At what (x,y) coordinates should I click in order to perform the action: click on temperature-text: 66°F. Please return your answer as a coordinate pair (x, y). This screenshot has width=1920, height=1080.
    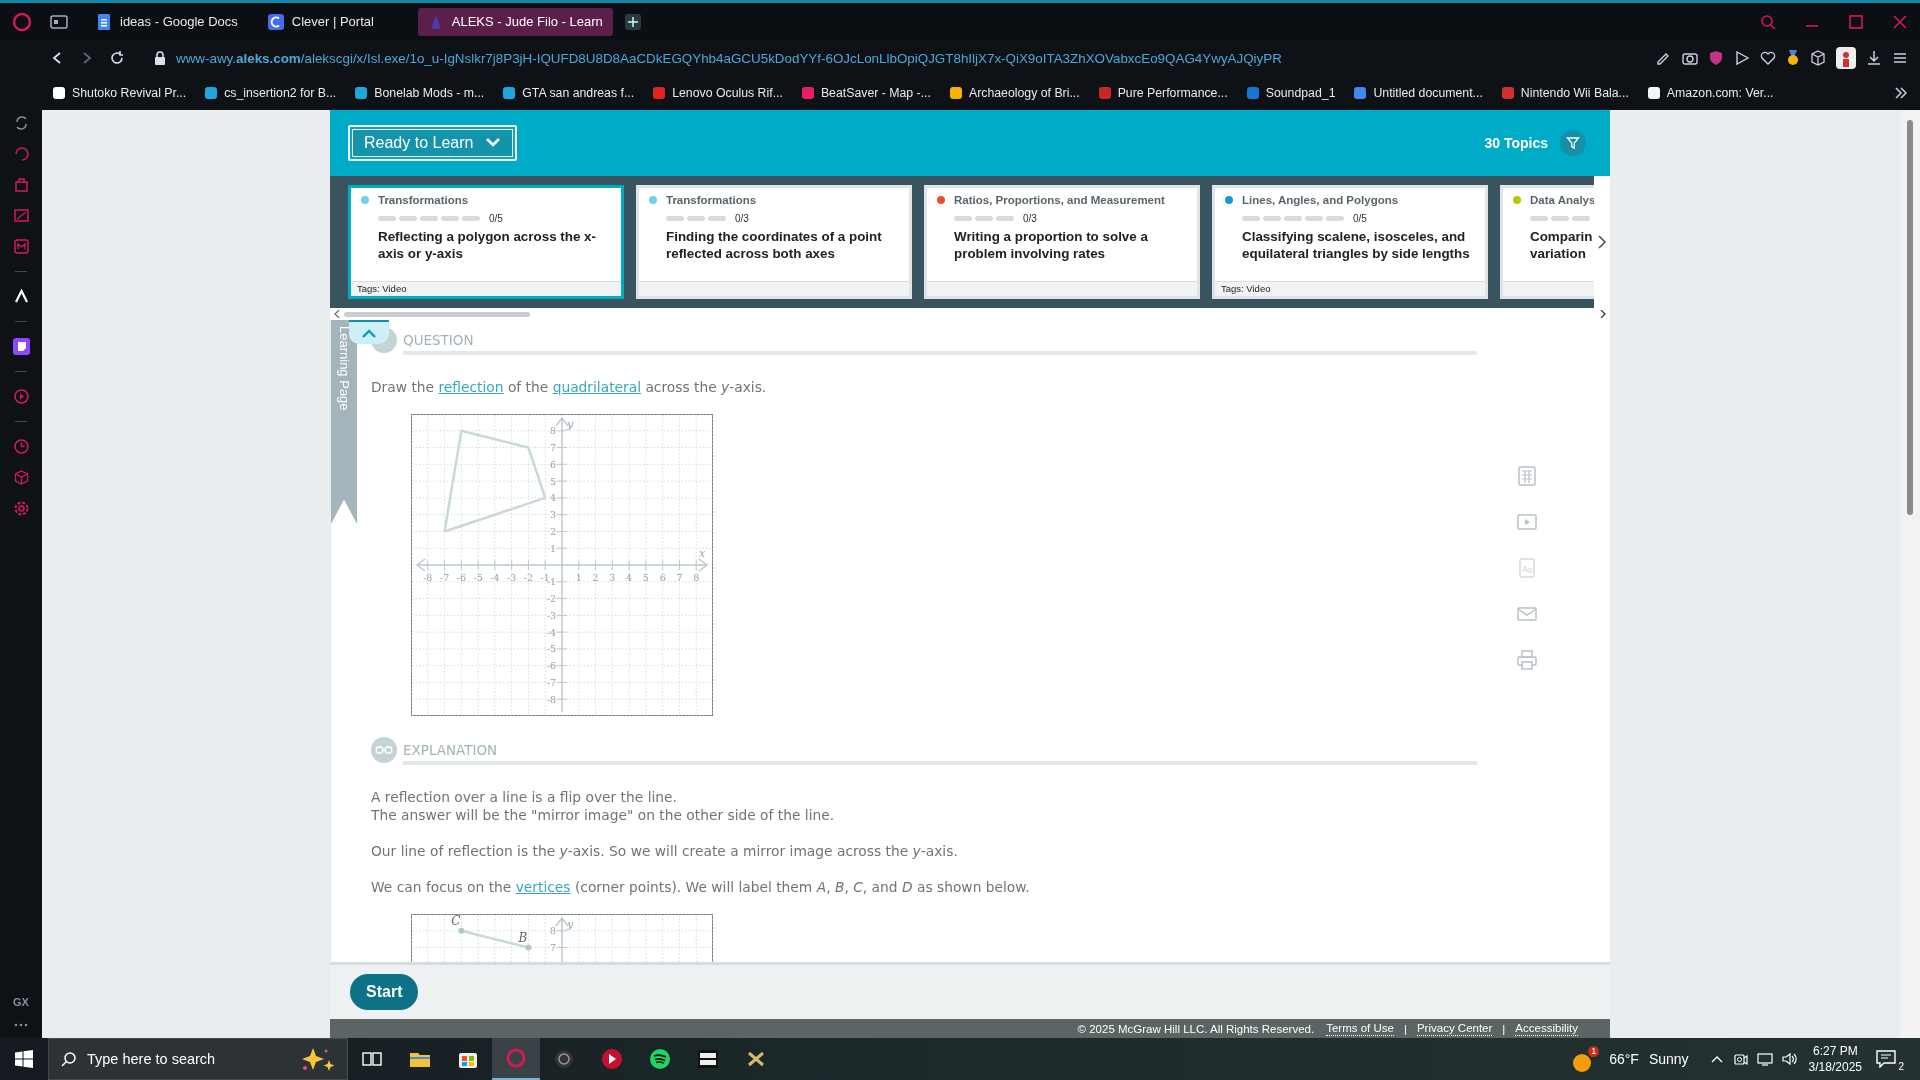
    Looking at the image, I should click on (1624, 1059).